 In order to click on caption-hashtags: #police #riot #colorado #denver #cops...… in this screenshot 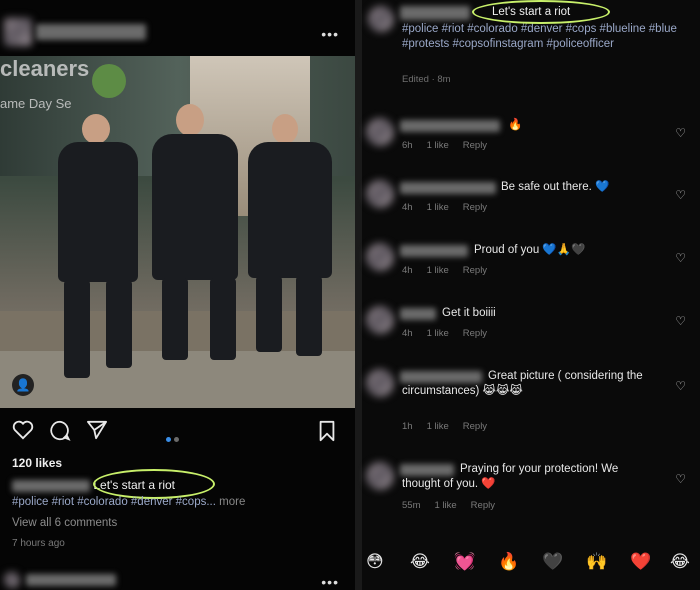, I will do `click(128, 502)`.